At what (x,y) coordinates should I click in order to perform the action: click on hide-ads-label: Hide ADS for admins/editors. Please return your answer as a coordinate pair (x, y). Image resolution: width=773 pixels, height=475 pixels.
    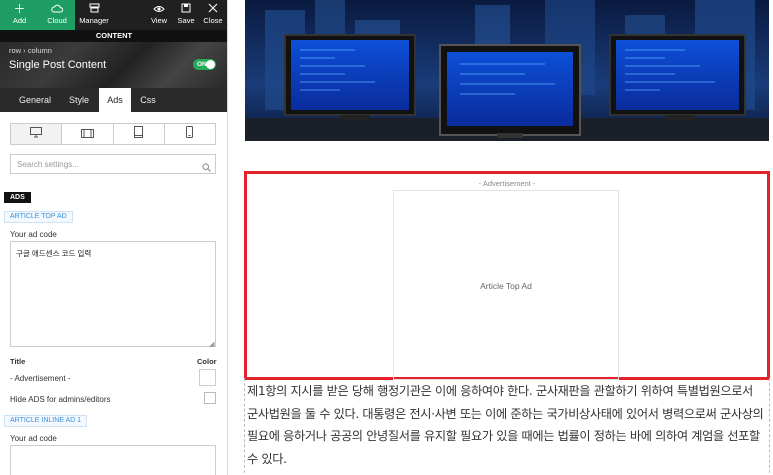
    Looking at the image, I should click on (60, 399).